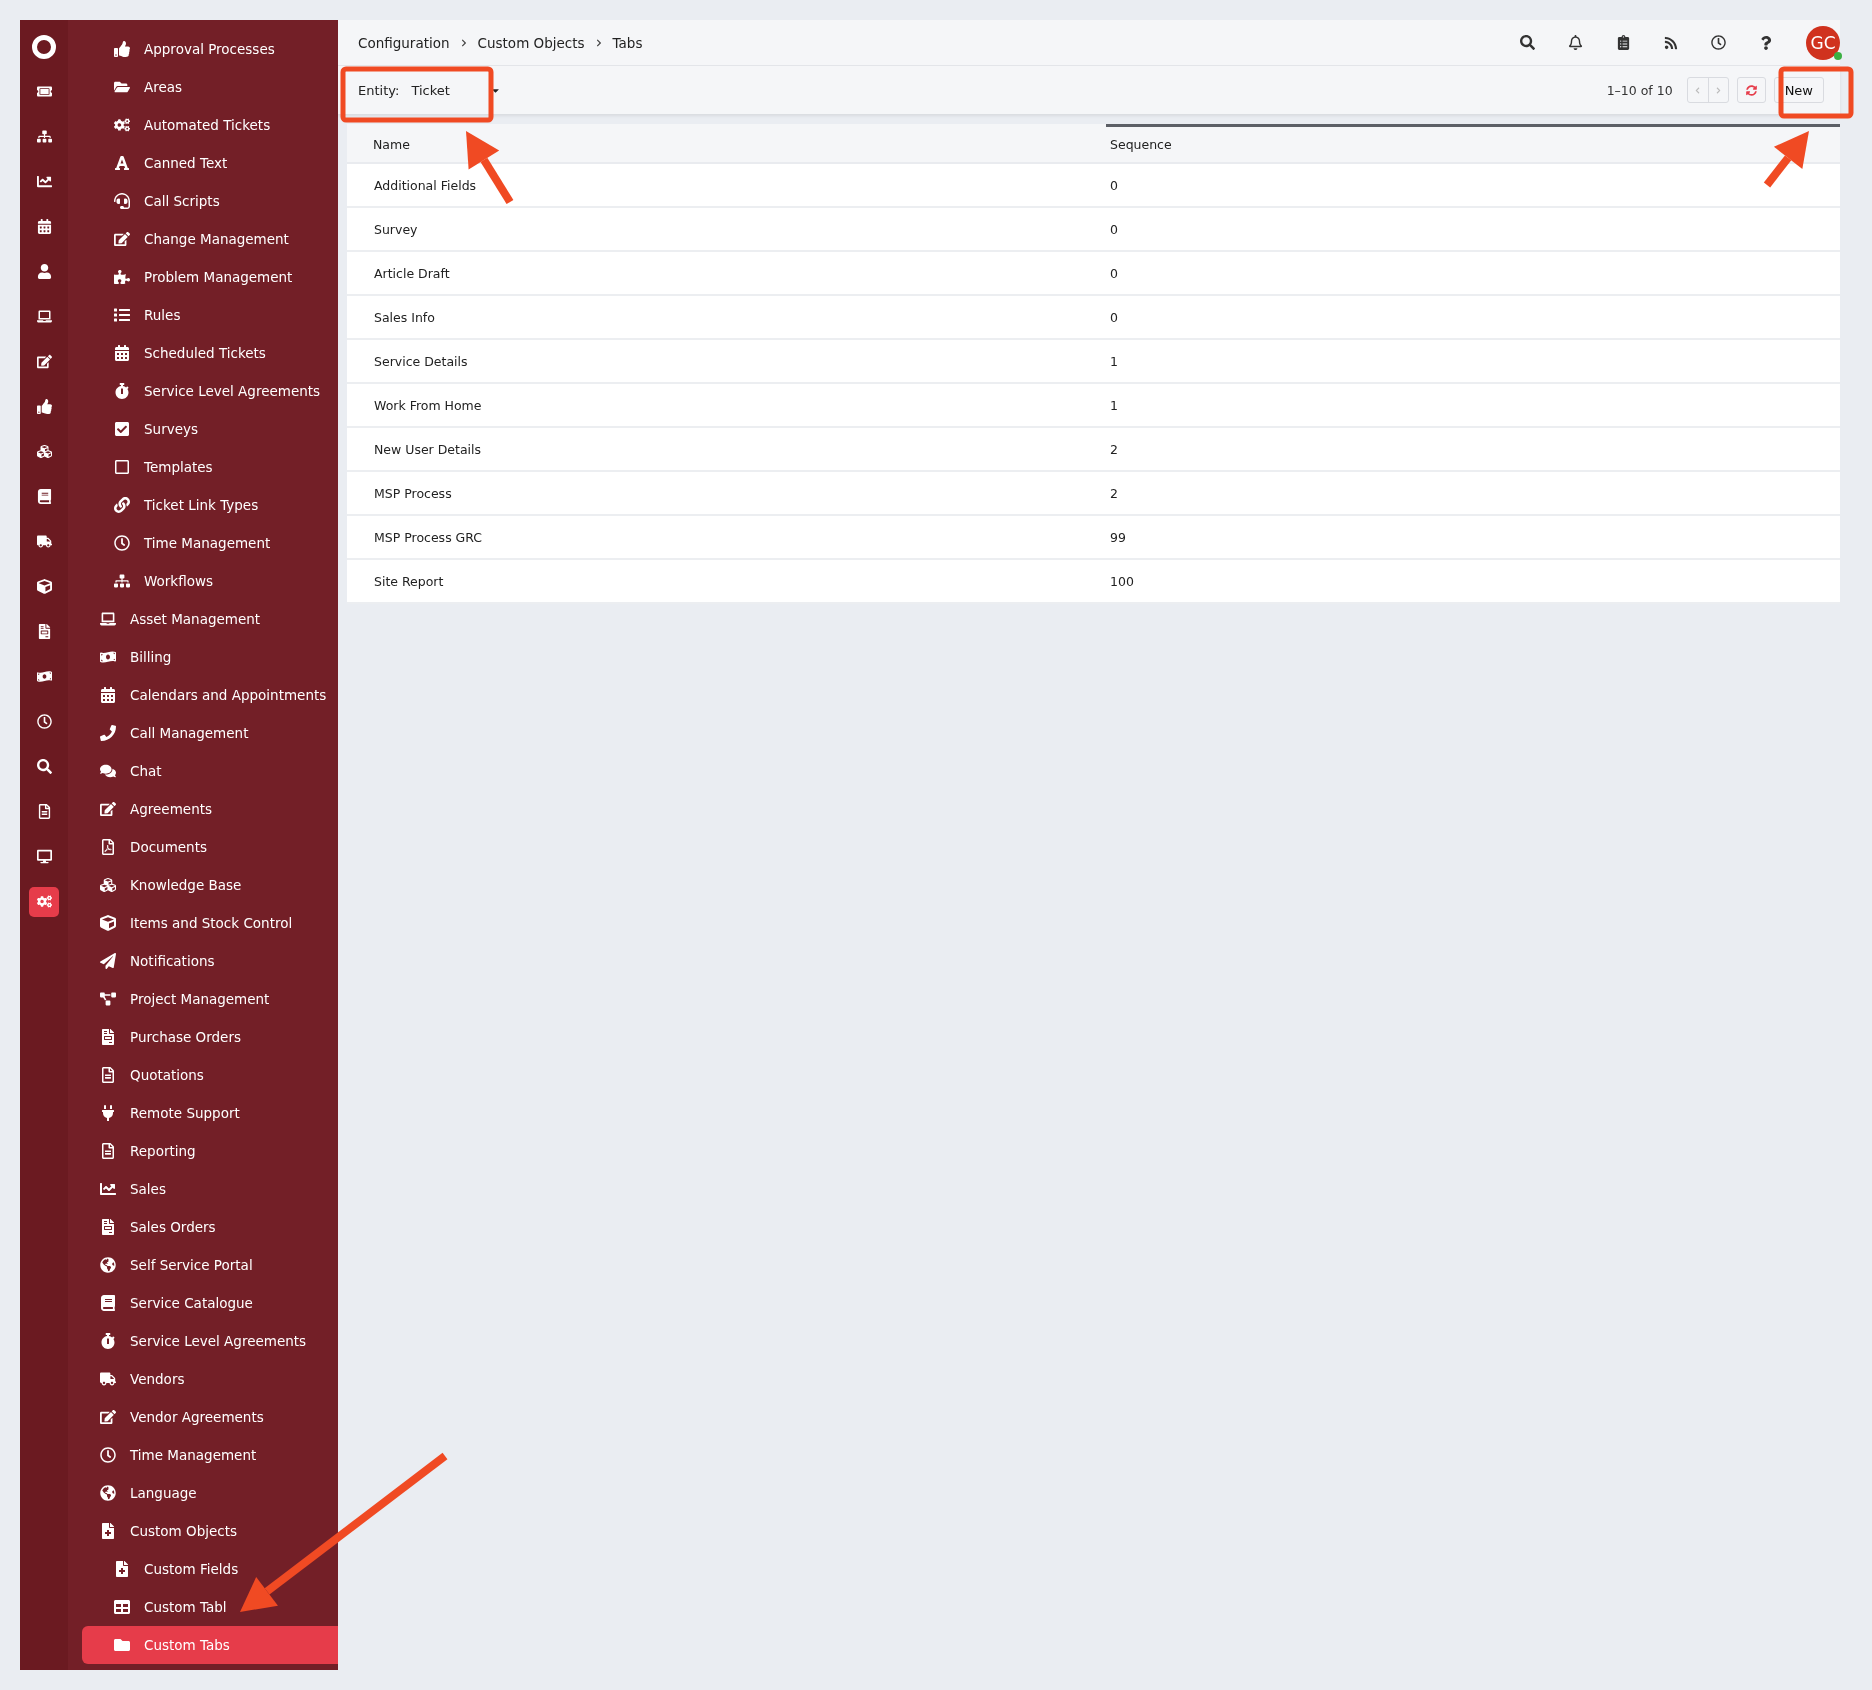 The image size is (1872, 1690). What do you see at coordinates (1671, 42) in the screenshot?
I see `feed-icon` at bounding box center [1671, 42].